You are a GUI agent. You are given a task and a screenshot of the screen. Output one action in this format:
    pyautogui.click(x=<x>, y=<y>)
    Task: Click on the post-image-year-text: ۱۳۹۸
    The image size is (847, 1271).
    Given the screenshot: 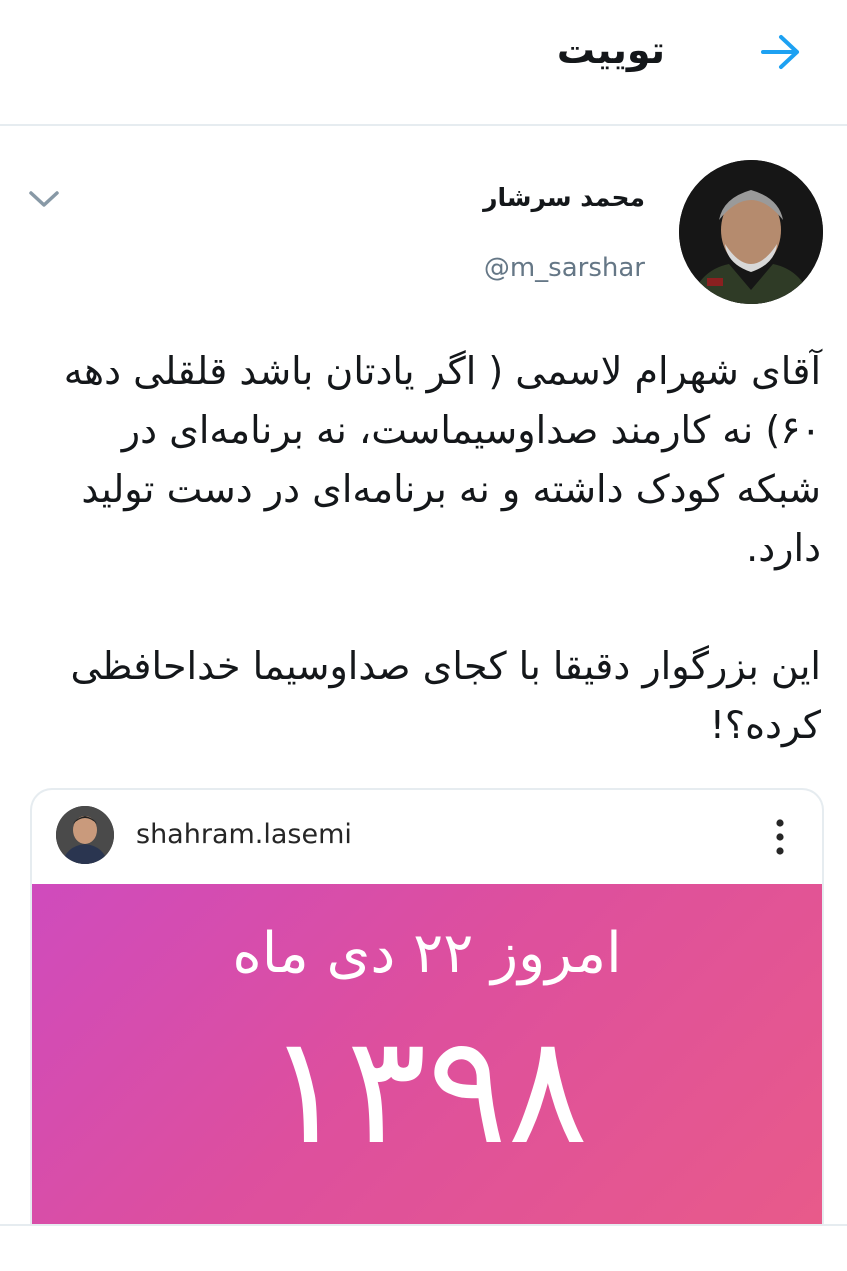 What is the action you would take?
    pyautogui.click(x=427, y=1091)
    